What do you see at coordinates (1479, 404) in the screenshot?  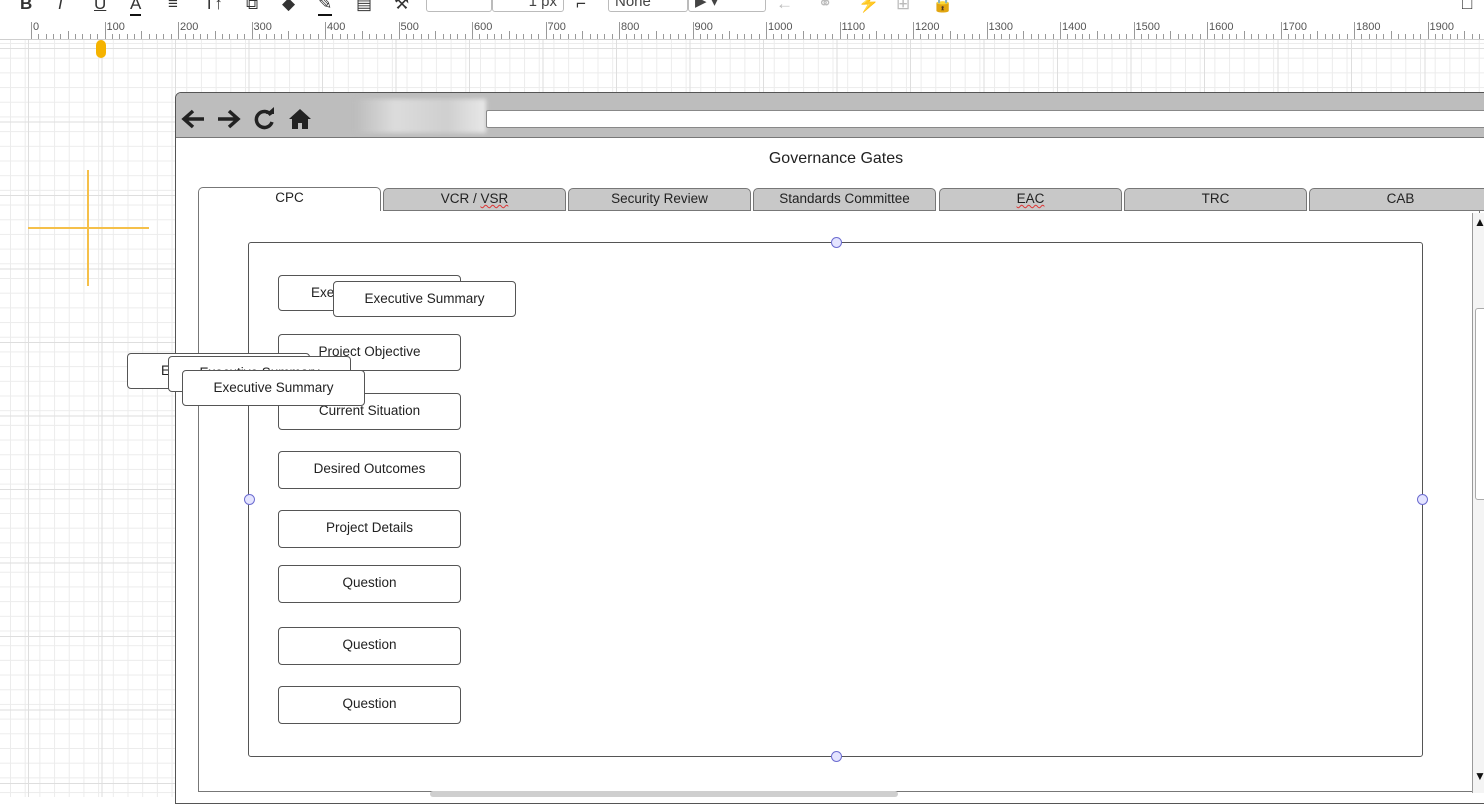 I see `scroll-thumb` at bounding box center [1479, 404].